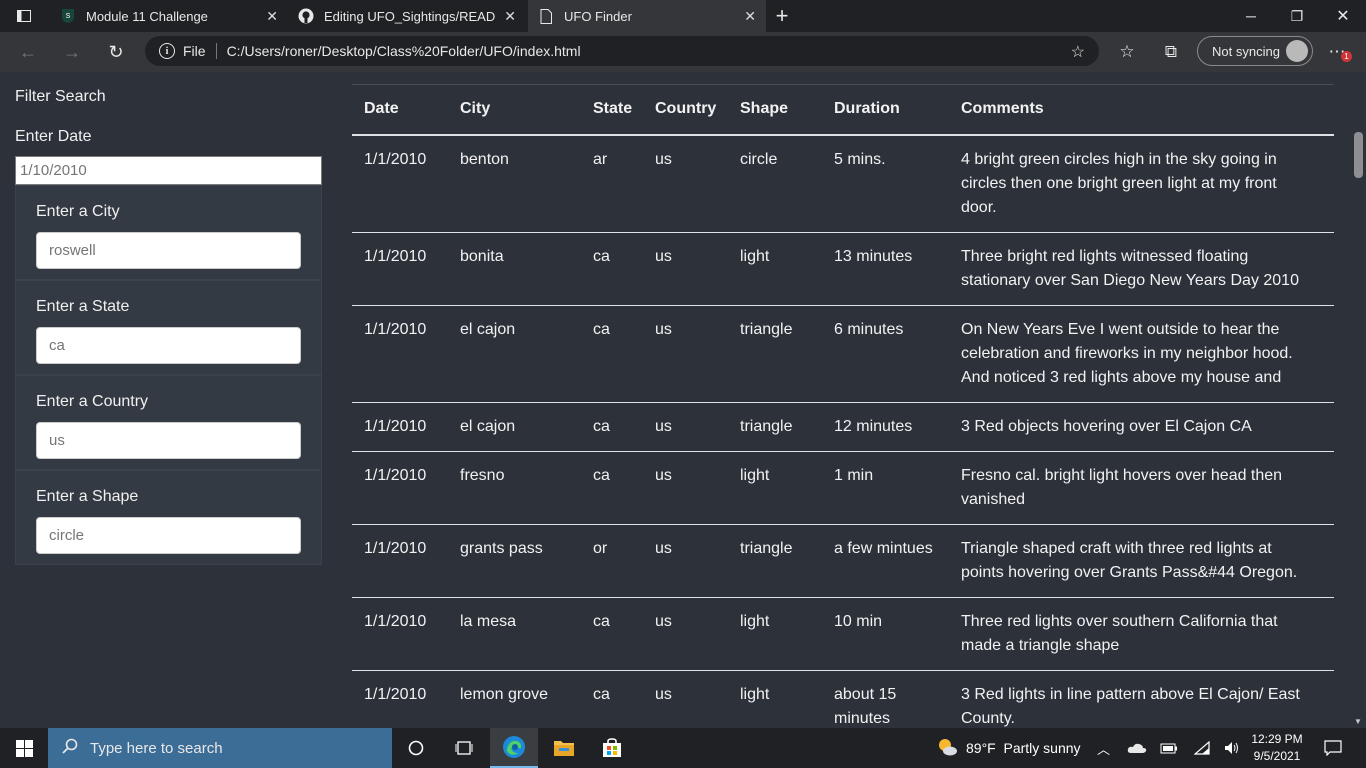 The width and height of the screenshot is (1366, 768). What do you see at coordinates (407, 16) in the screenshot?
I see `tab-github-readme: Editing UFO_Sightings/README.md ✕` at bounding box center [407, 16].